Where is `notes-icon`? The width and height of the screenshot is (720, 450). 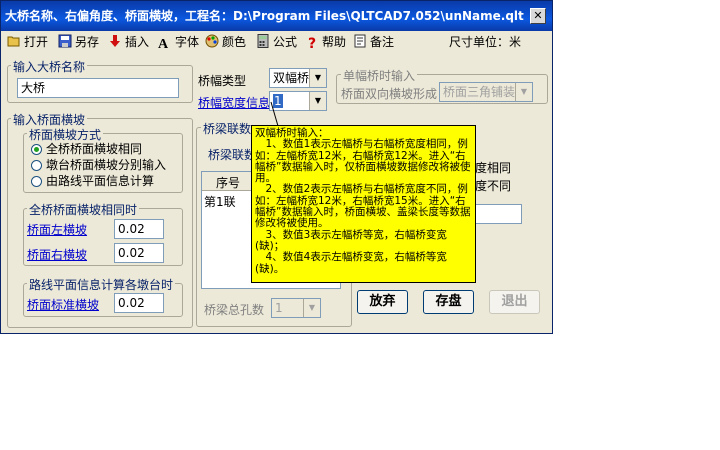
notes-icon is located at coordinates (360, 41).